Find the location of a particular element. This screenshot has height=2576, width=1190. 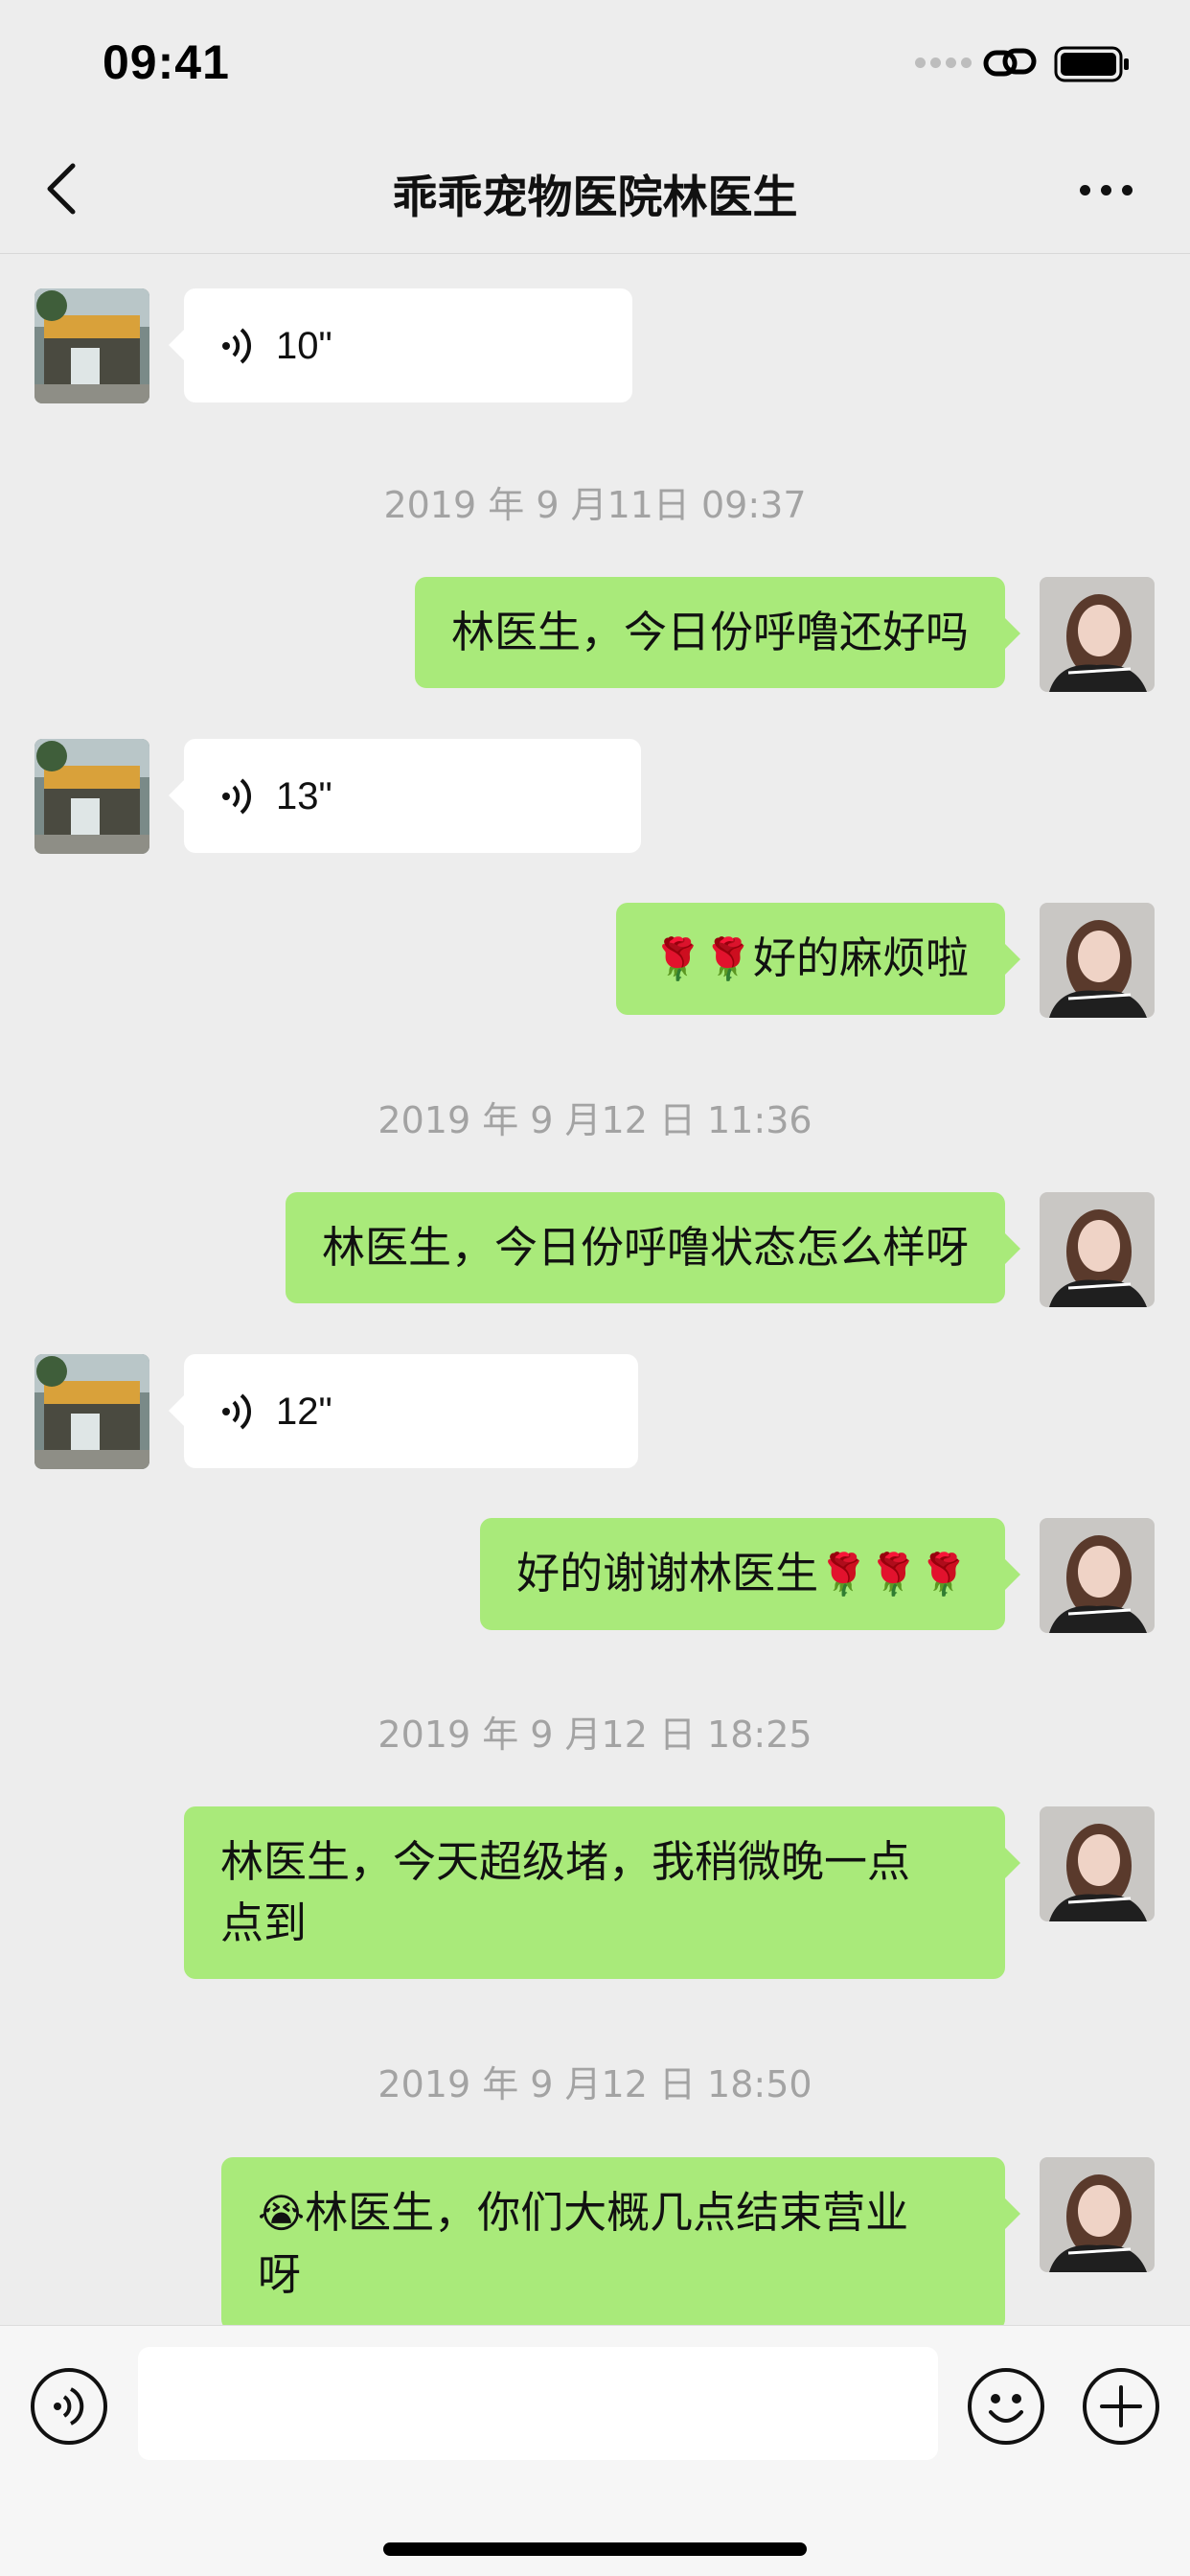

voice-duration: 10" is located at coordinates (304, 346).